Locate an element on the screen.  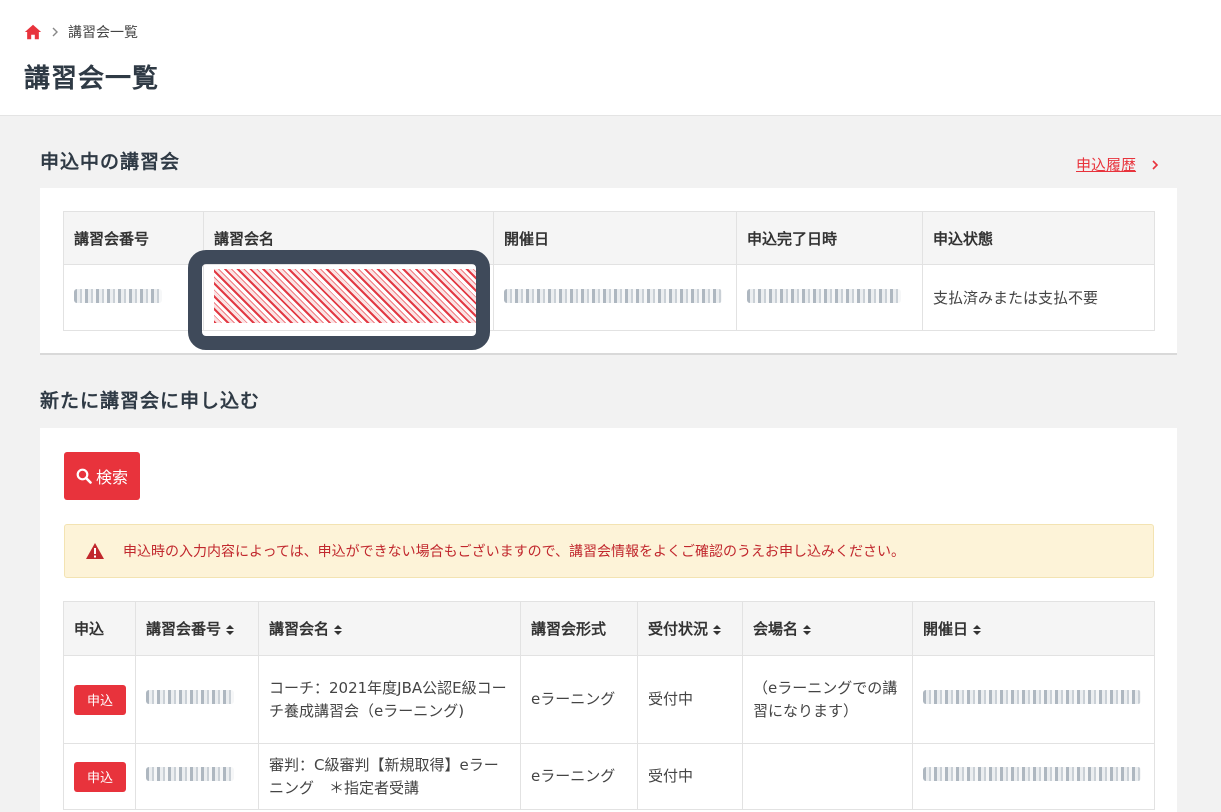
applying-section-title: 申込中の講習会 is located at coordinates (110, 162).